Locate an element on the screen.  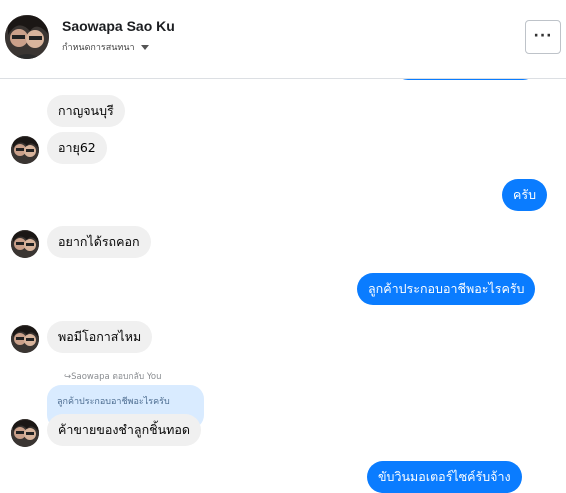
incoming-message: พอมีโอกาสไหม is located at coordinates (100, 337).